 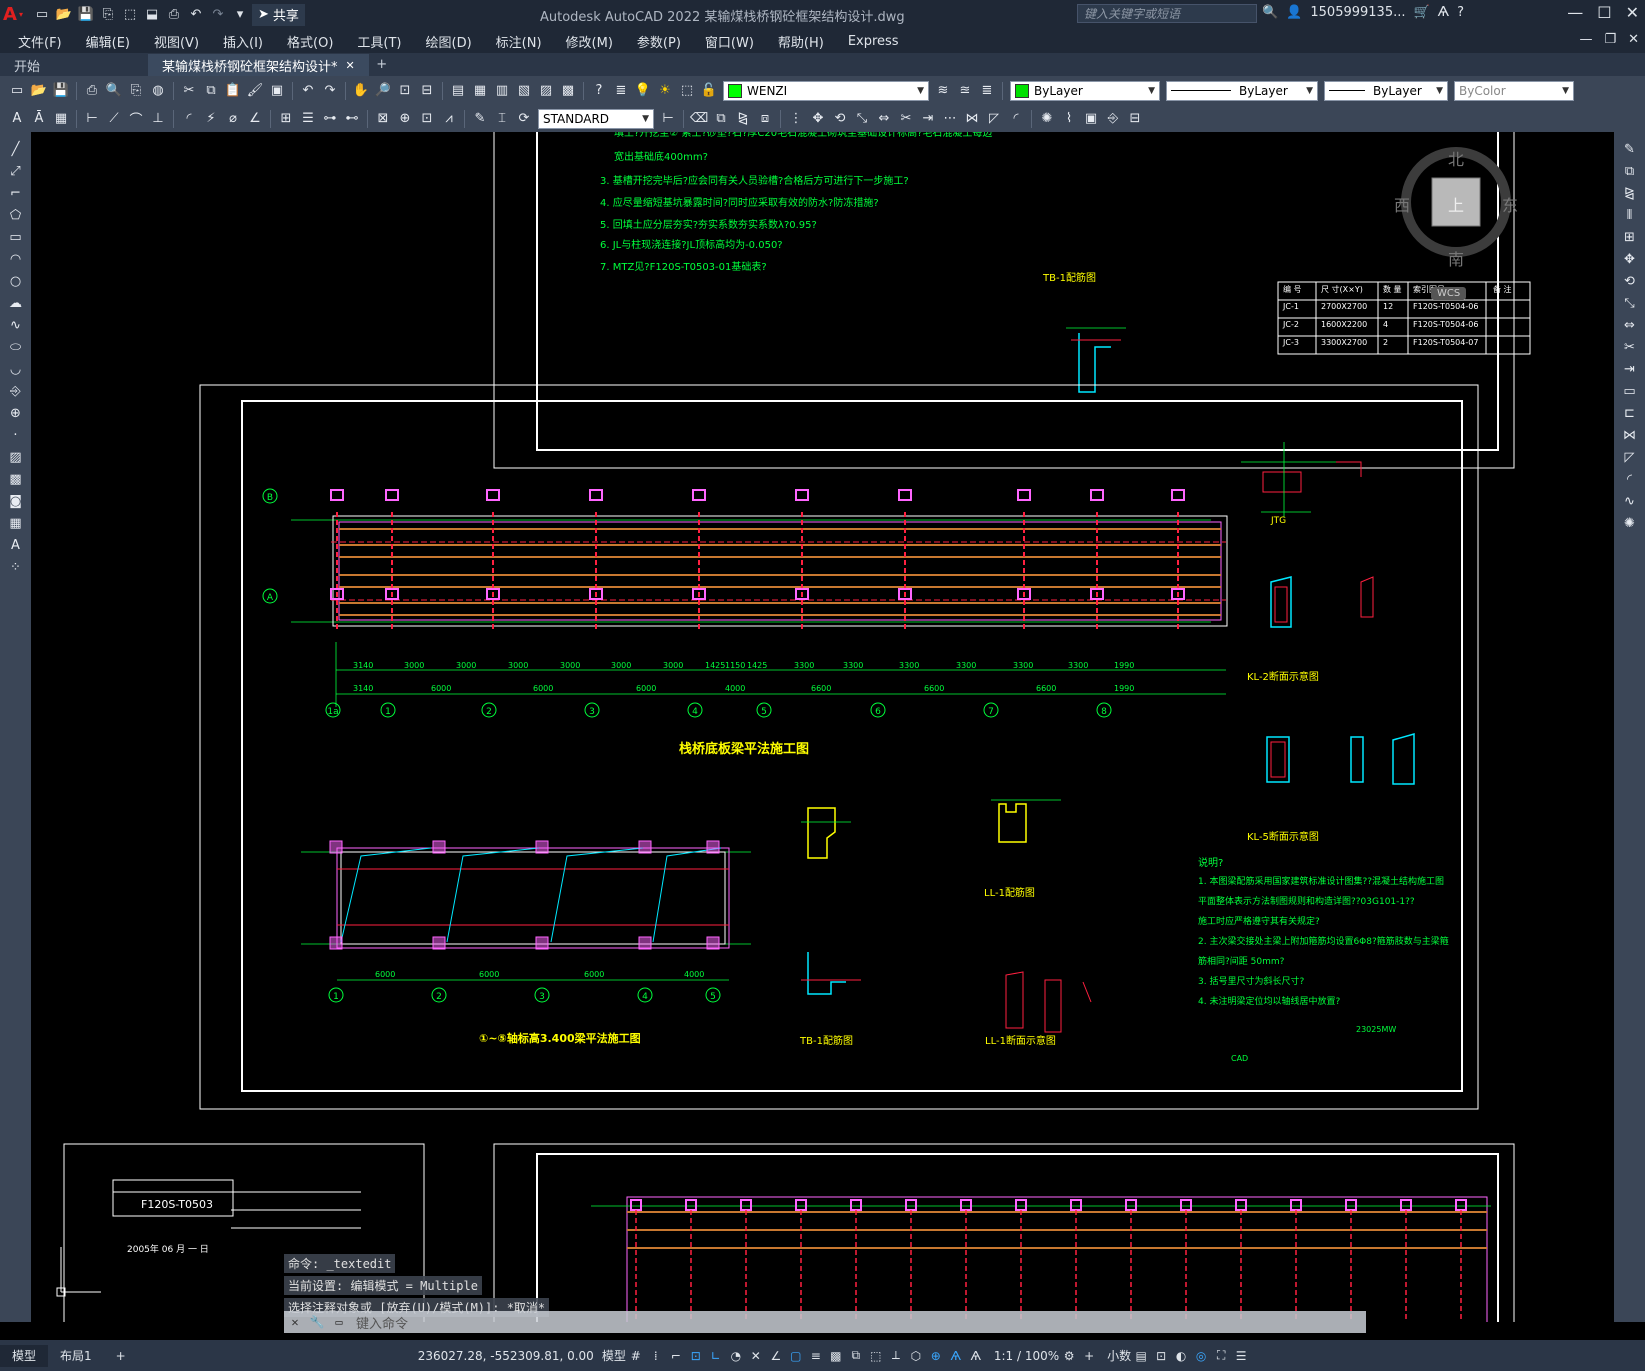 I want to click on command-input: 键入命令, so click(x=382, y=1322).